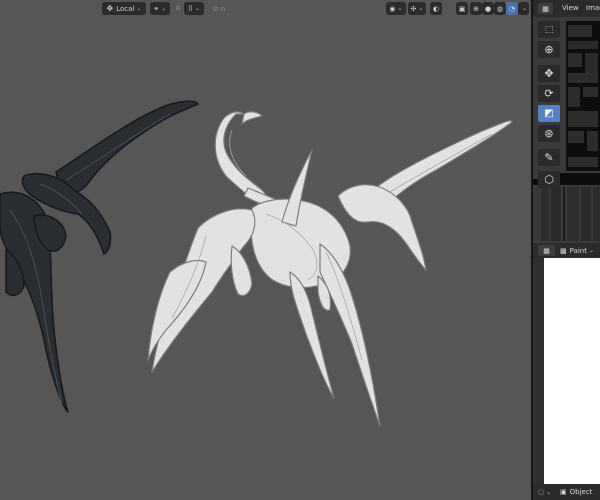 This screenshot has height=500, width=600. I want to click on magnet-icon: ⍝, so click(178, 8).